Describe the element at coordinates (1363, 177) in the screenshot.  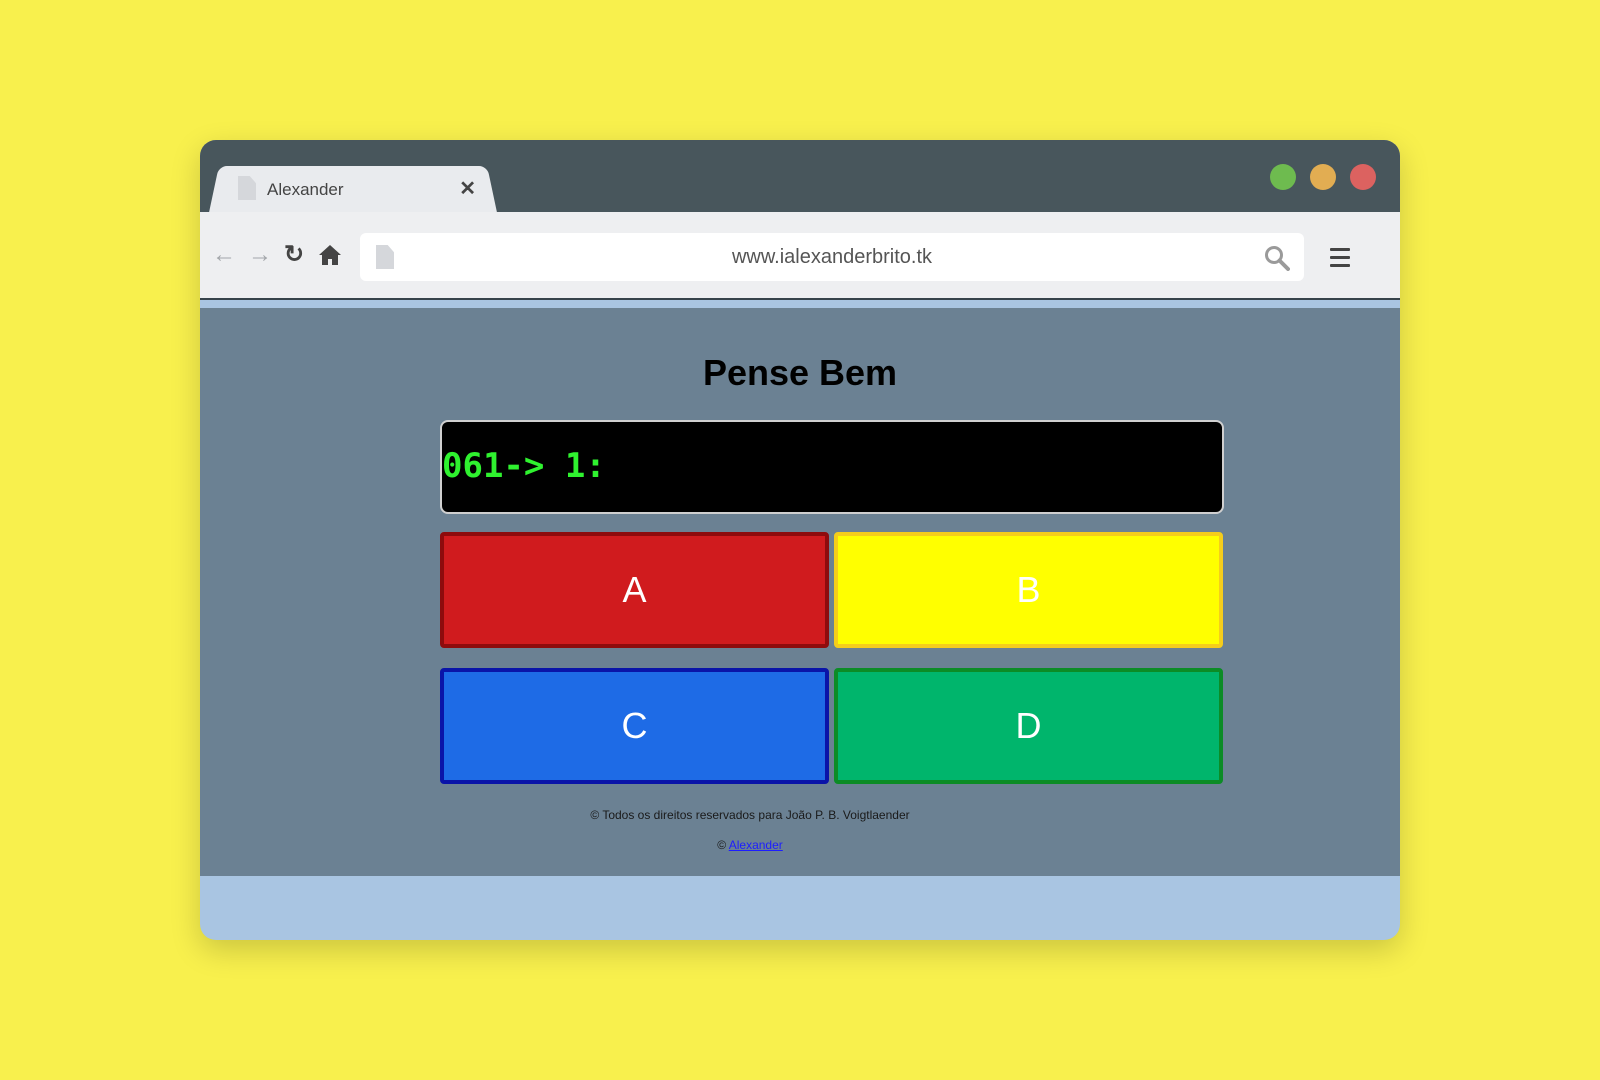
I see `close-window-button` at that location.